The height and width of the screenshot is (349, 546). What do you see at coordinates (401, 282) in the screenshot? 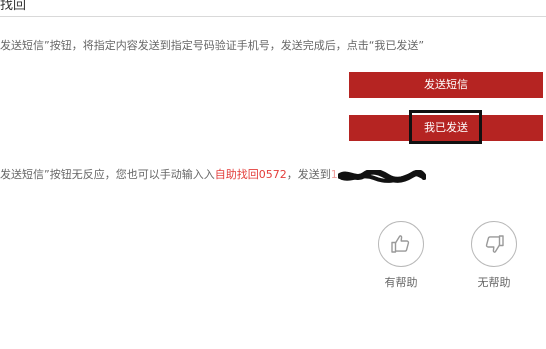
I see `helpful-label: 有帮助` at bounding box center [401, 282].